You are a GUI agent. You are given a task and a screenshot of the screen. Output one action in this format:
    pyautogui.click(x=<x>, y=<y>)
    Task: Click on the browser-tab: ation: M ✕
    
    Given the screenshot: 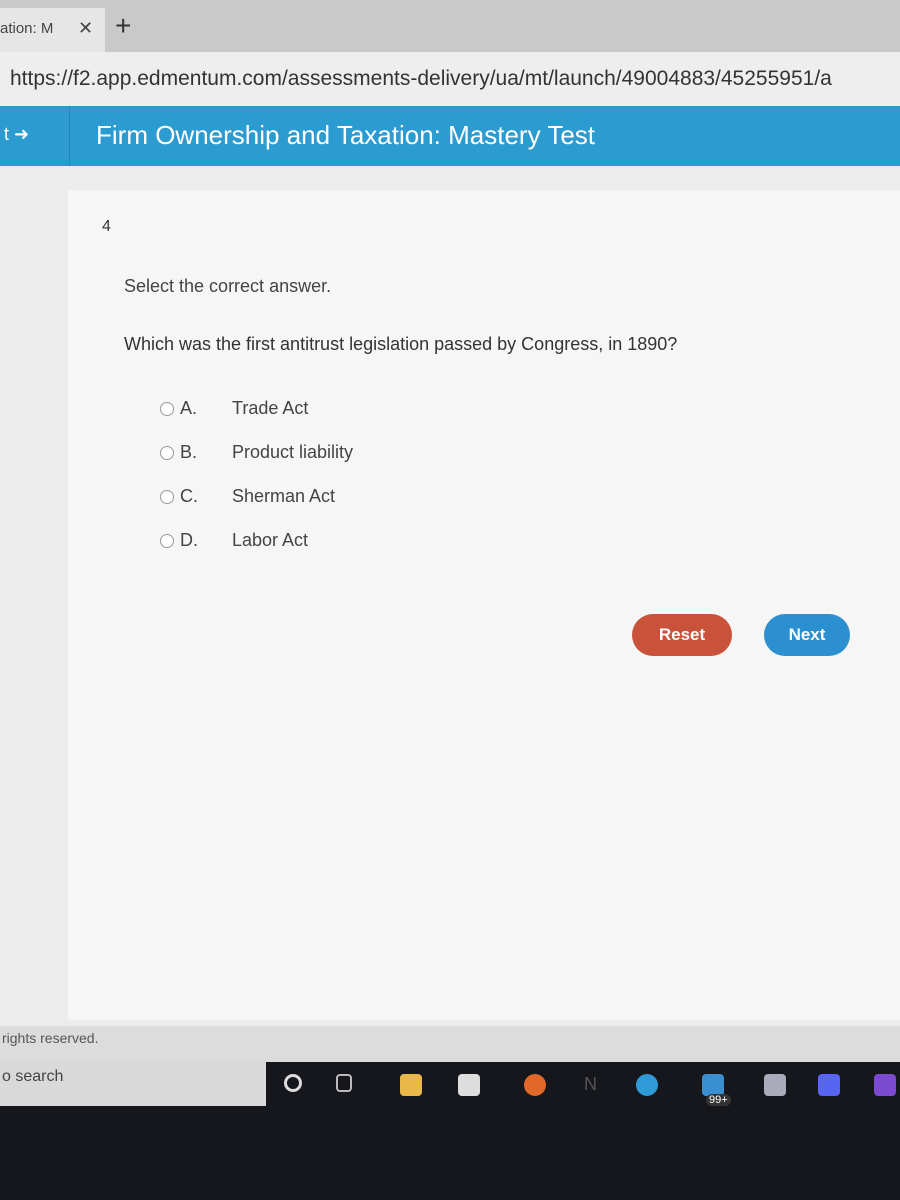 What is the action you would take?
    pyautogui.click(x=52, y=30)
    